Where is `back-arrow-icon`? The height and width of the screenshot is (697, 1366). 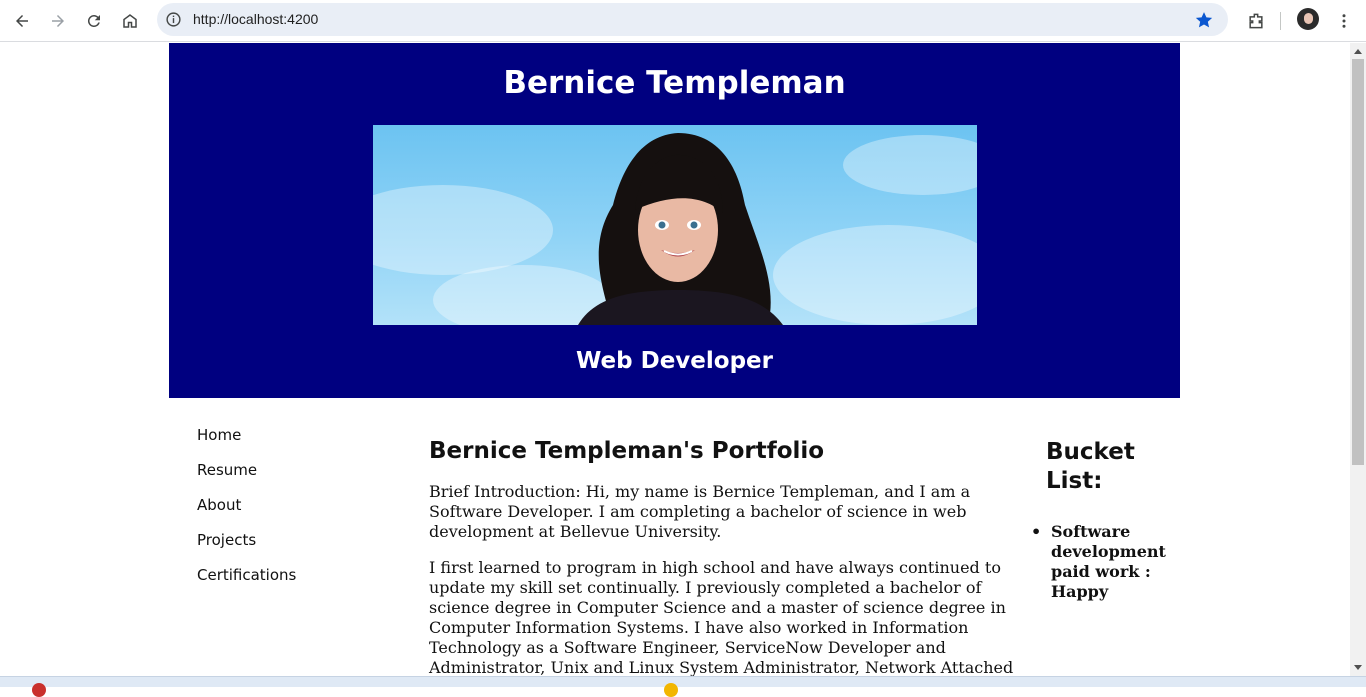 back-arrow-icon is located at coordinates (22, 21).